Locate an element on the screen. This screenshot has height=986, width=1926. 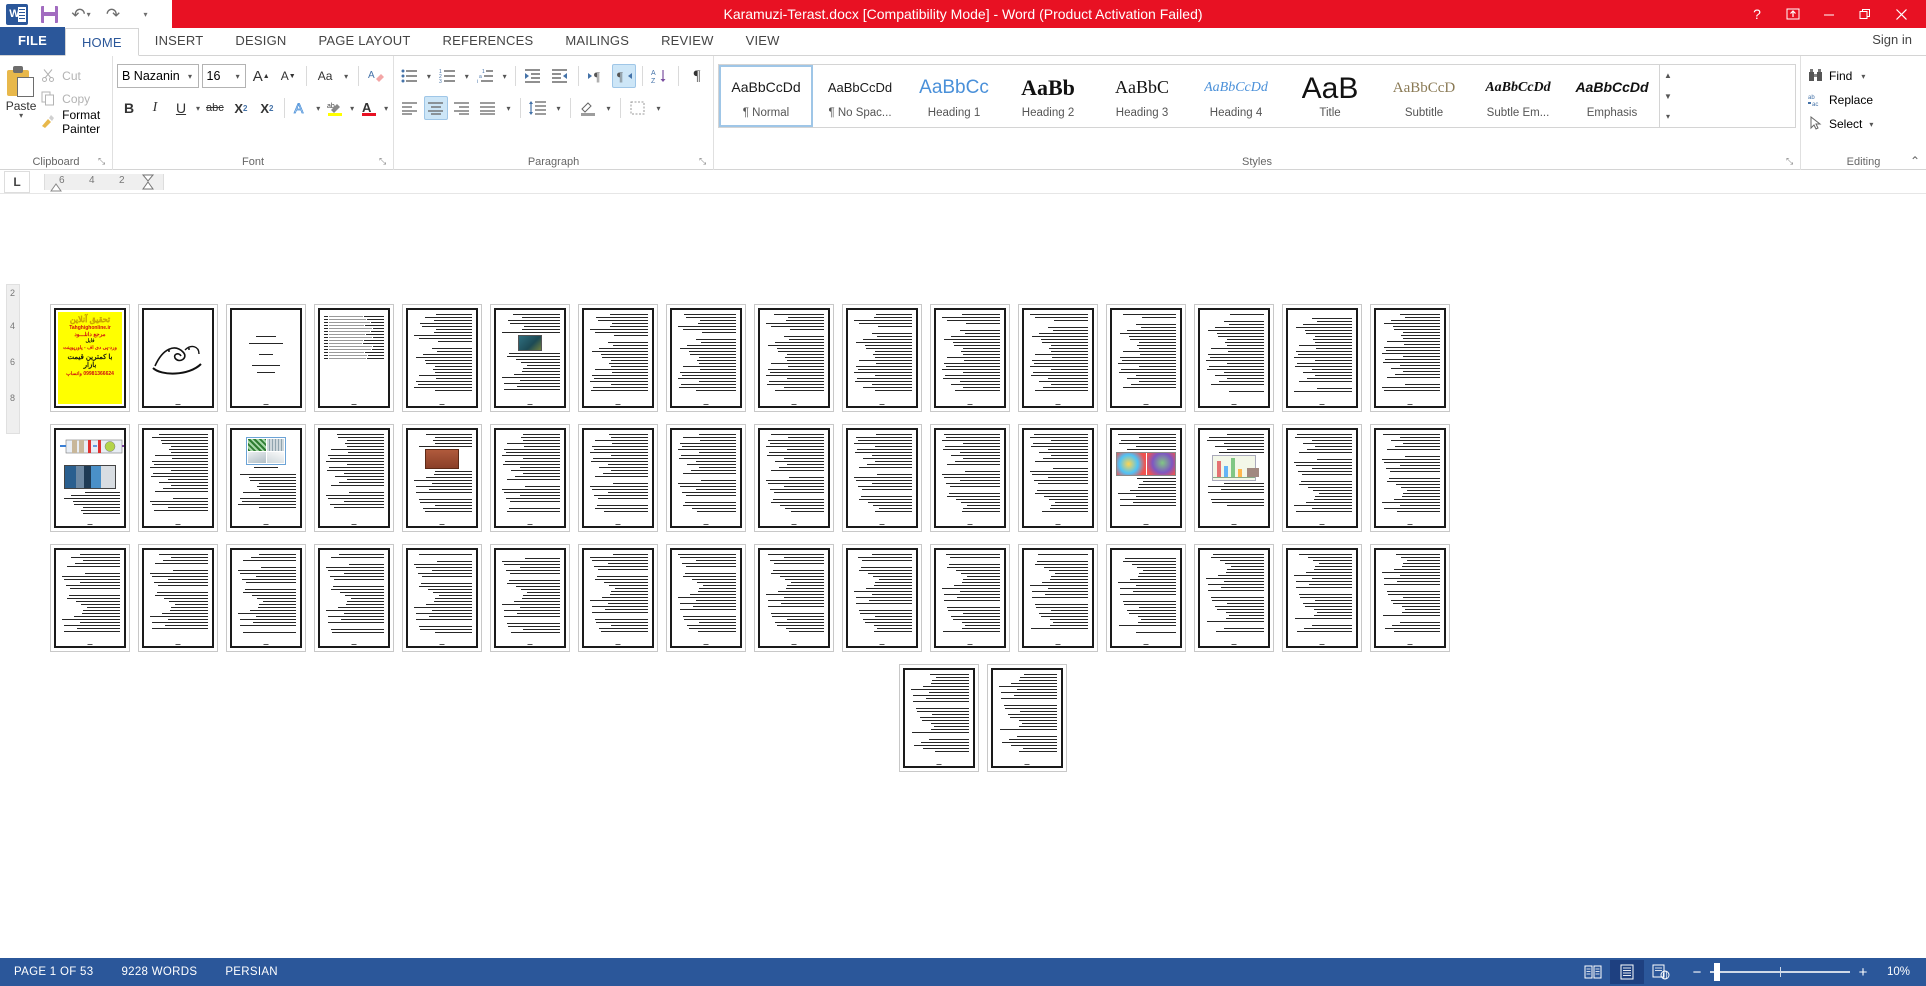
minimize-button is located at coordinates (1829, 14).